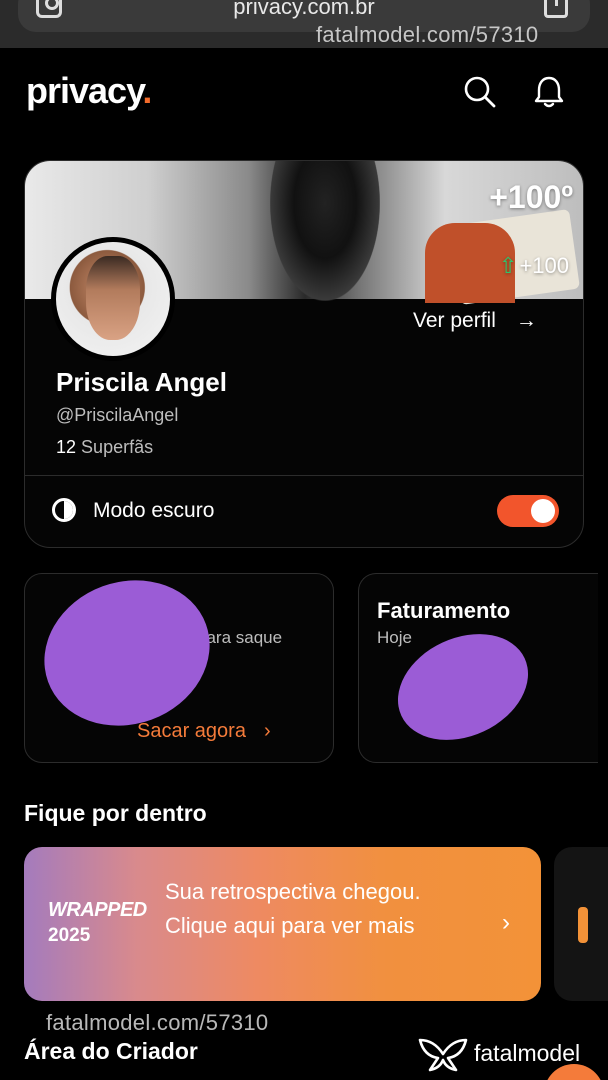 This screenshot has height=1080, width=608. I want to click on creator-area-title: Área do Criador, so click(111, 1051).